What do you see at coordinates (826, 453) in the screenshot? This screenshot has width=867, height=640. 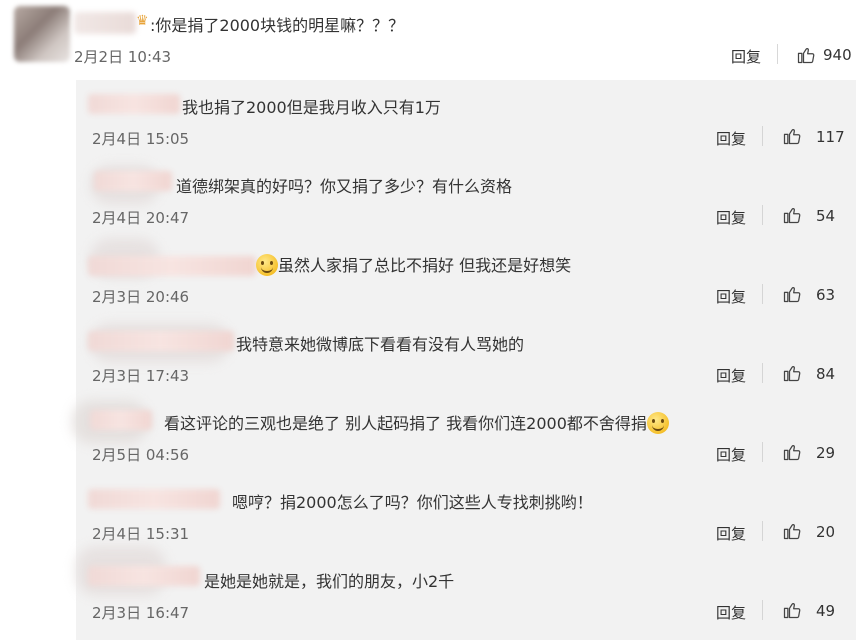 I see `like-count: 29` at bounding box center [826, 453].